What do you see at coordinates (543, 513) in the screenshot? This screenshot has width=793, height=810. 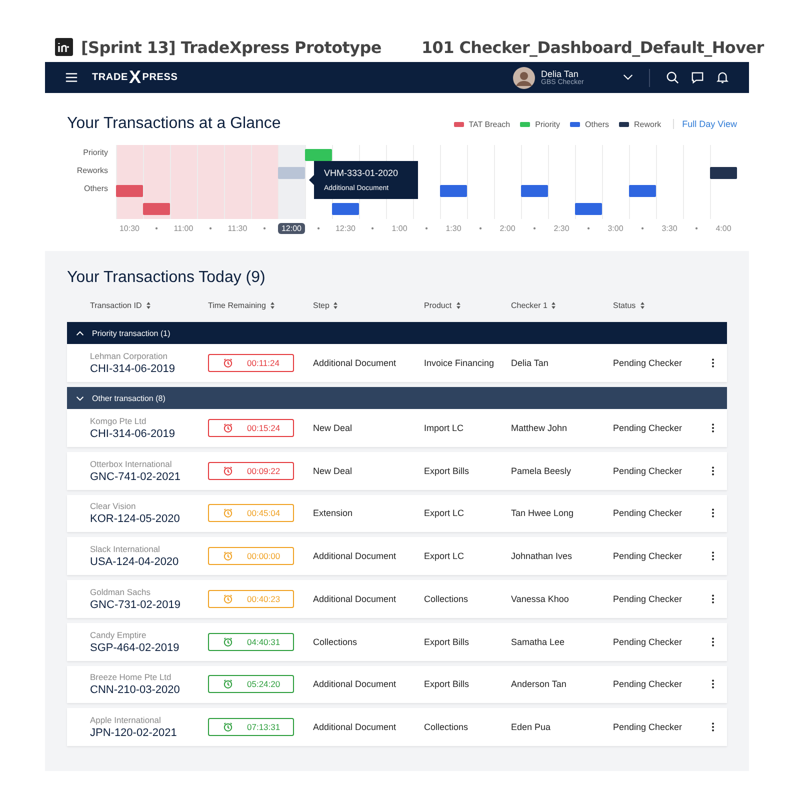 I see `table-cell-text: Tan Hwee Long` at bounding box center [543, 513].